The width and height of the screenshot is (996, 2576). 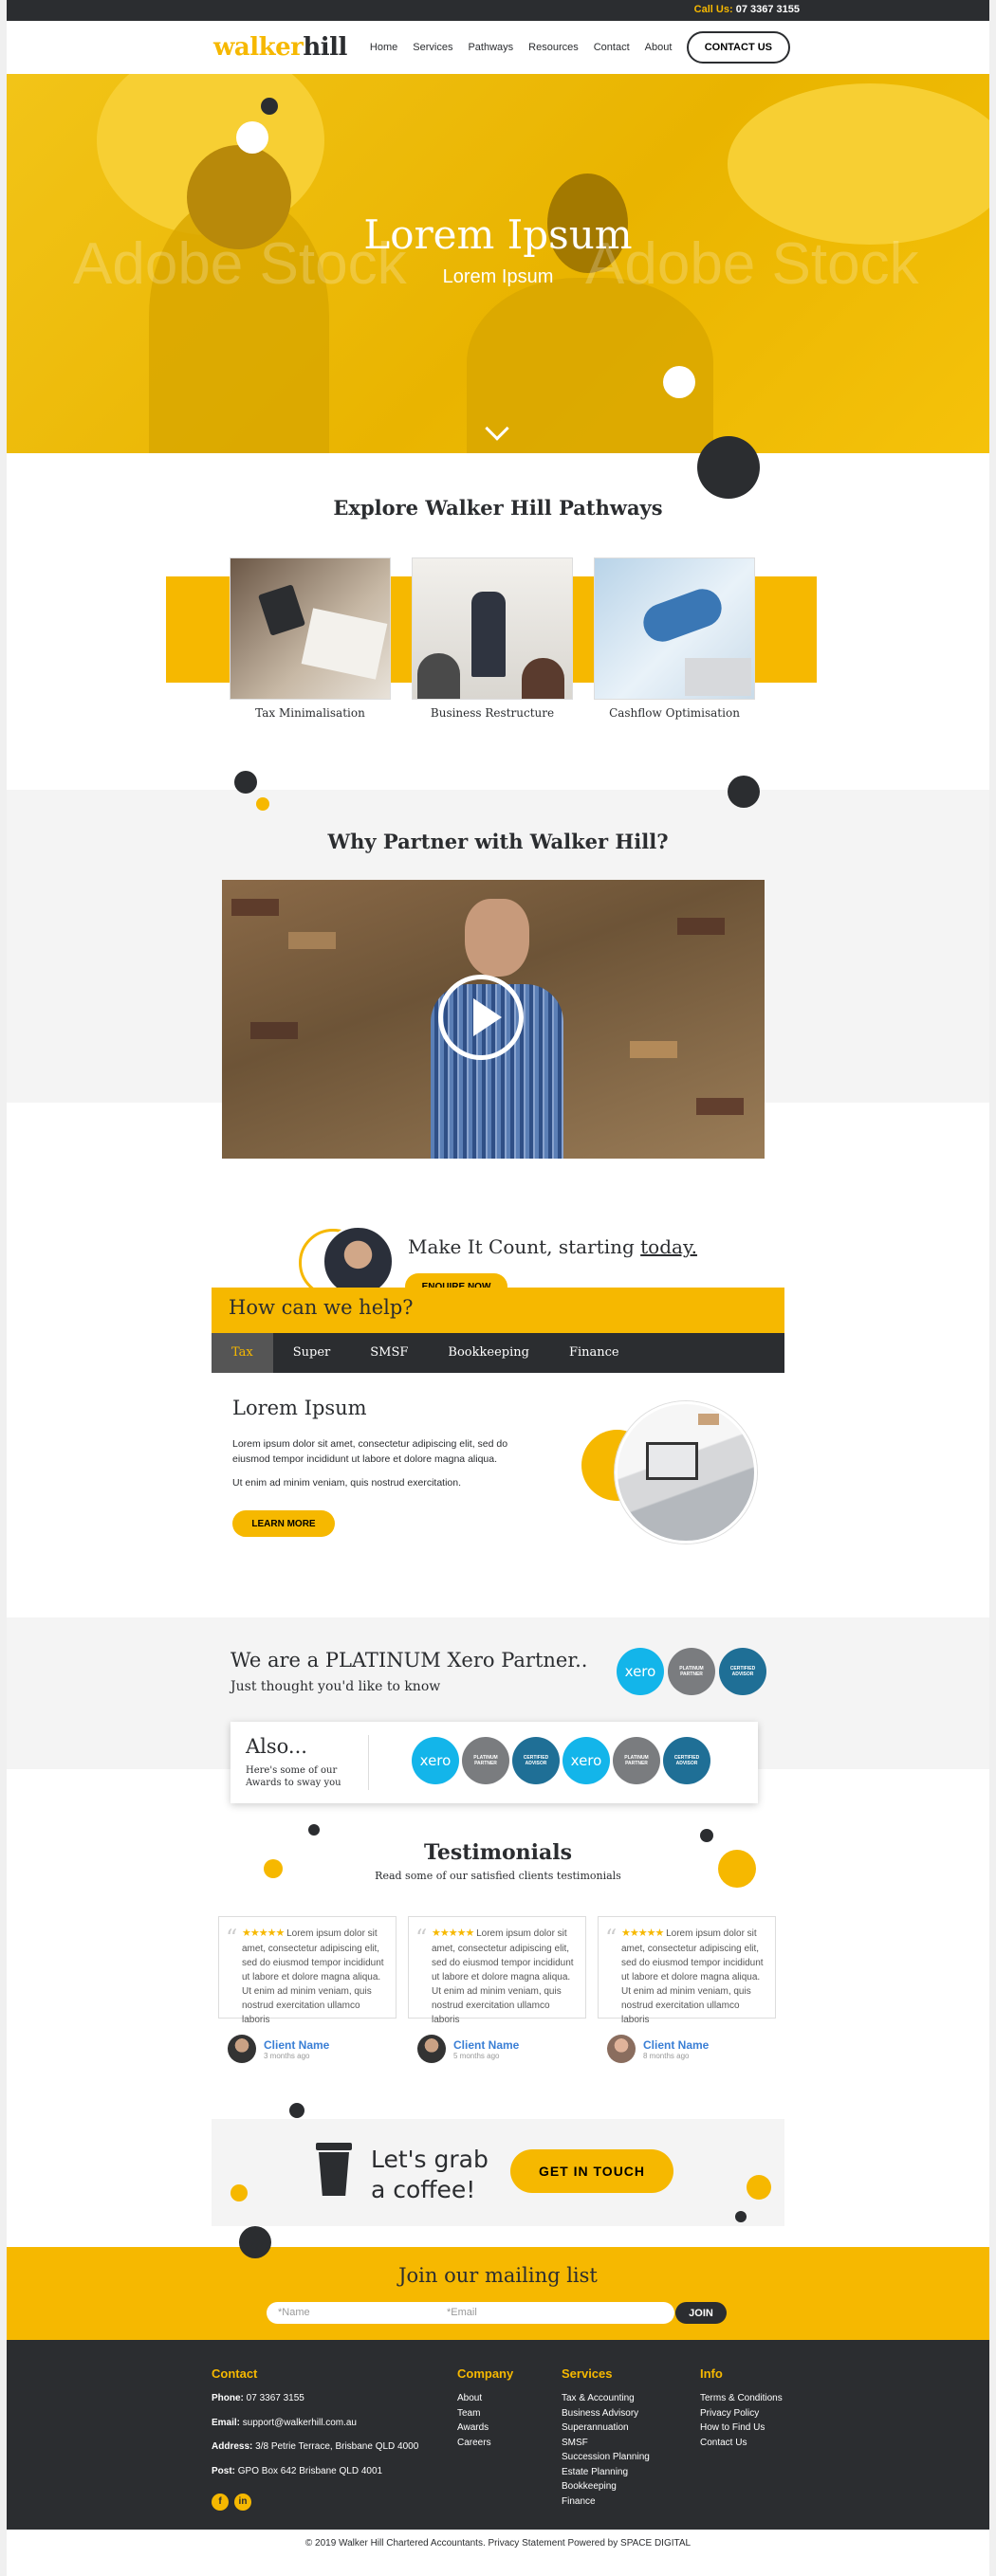 I want to click on make-it-count-lead: Make It Count, starting, so click(x=524, y=1246).